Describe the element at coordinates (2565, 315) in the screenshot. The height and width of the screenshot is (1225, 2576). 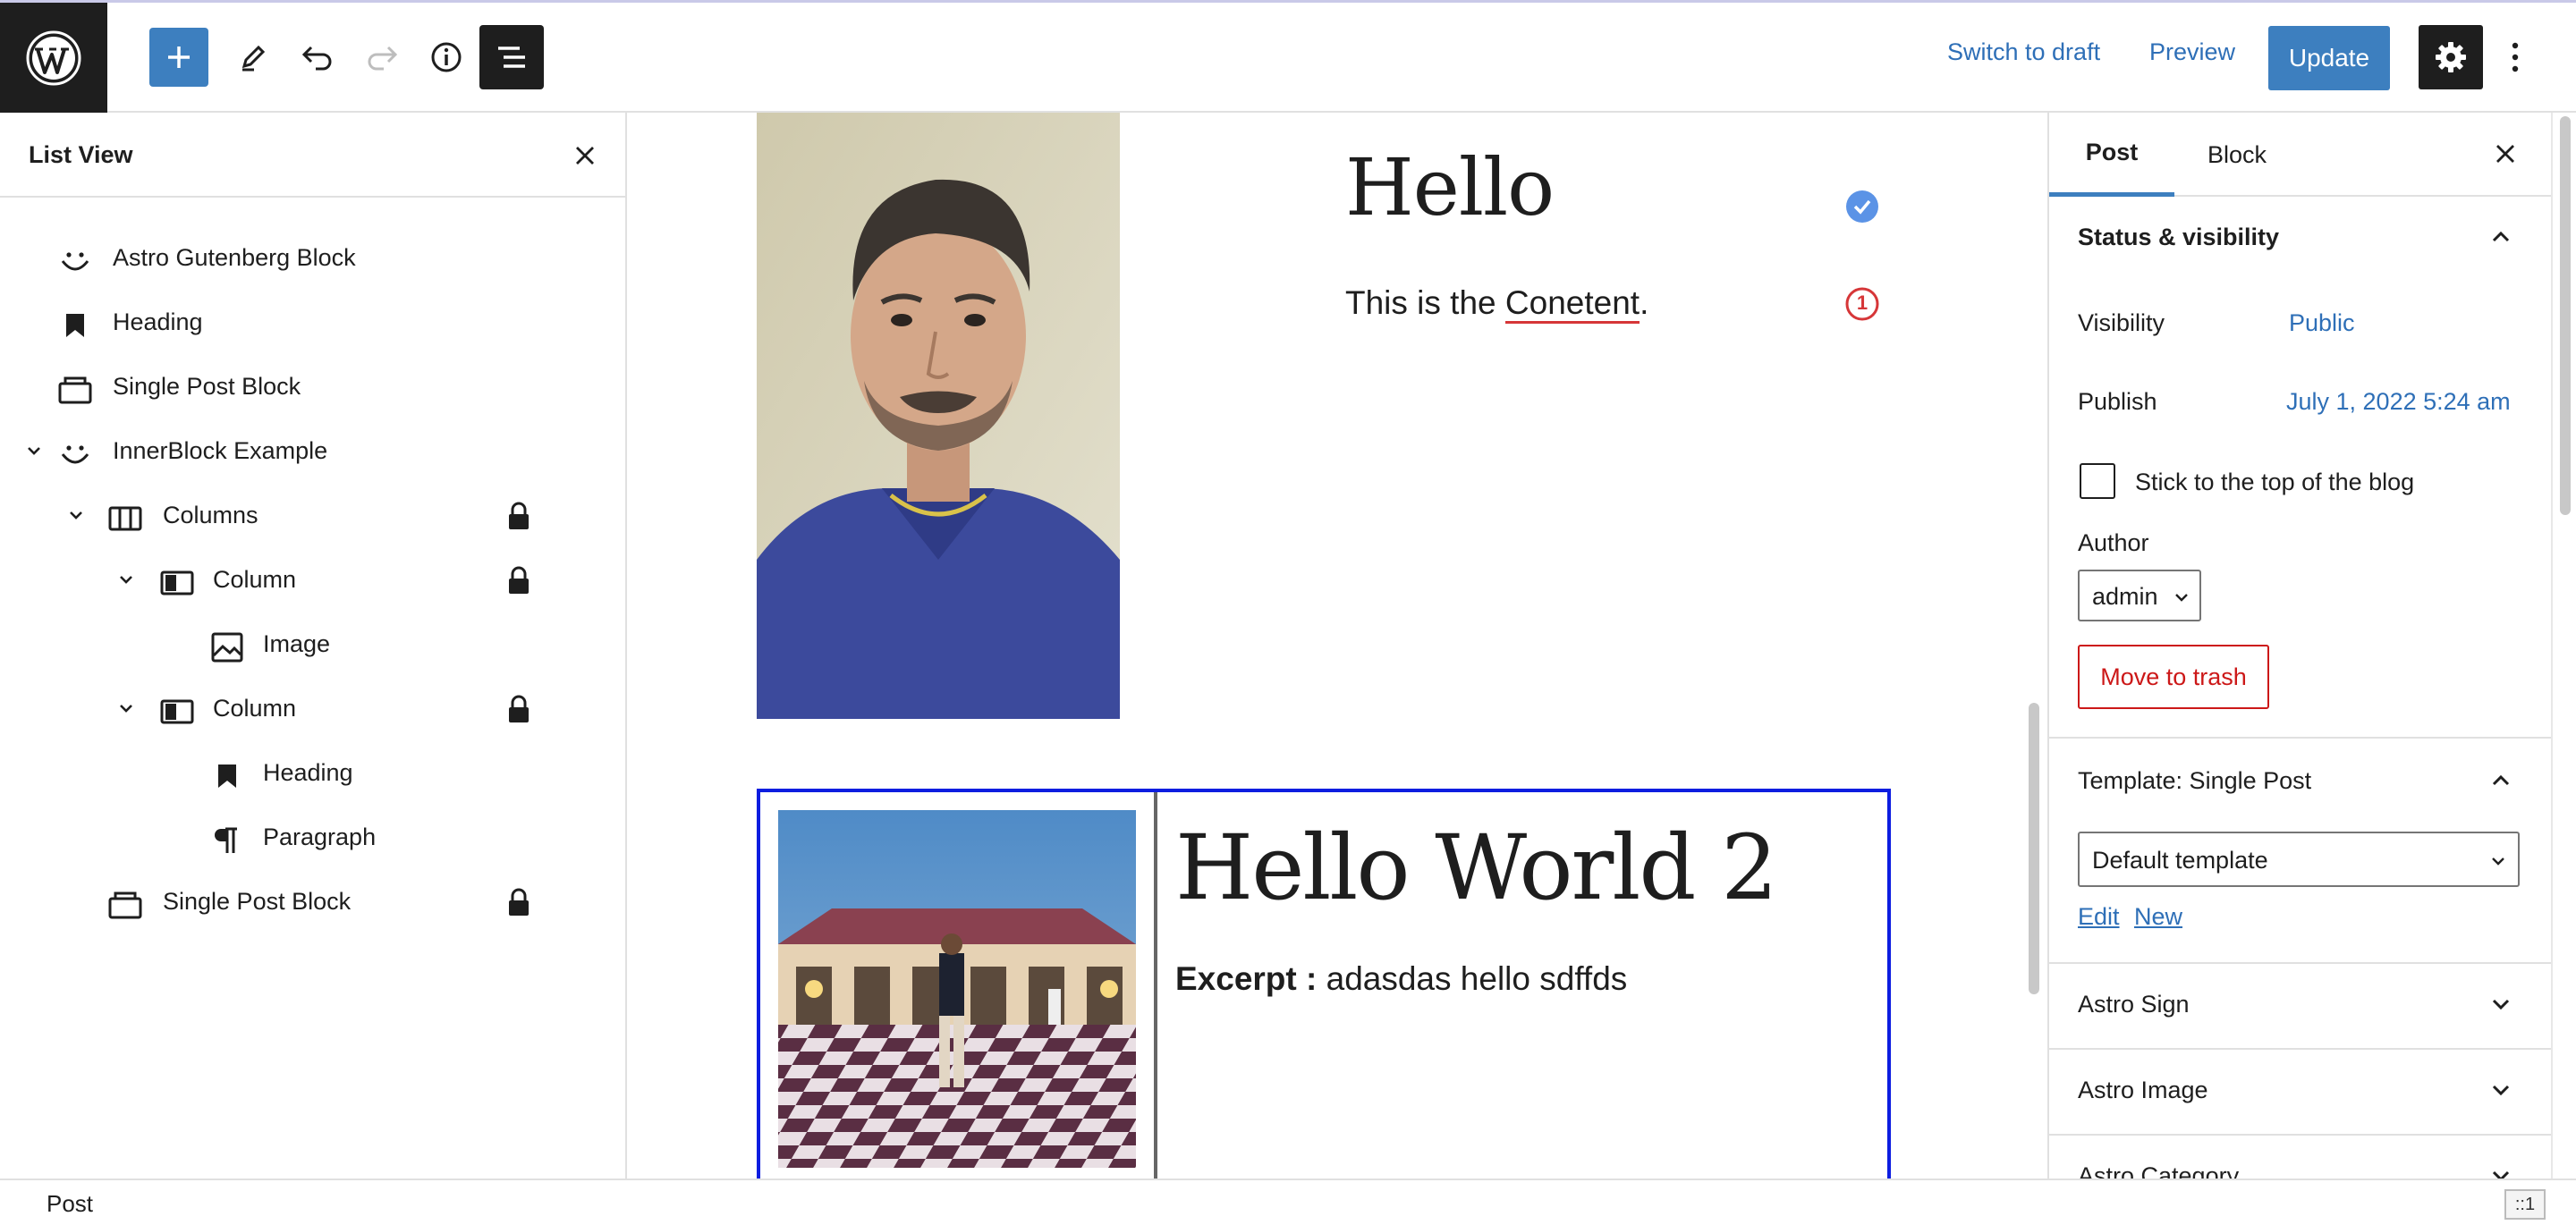
I see `sidebar-scroll-thumb` at that location.